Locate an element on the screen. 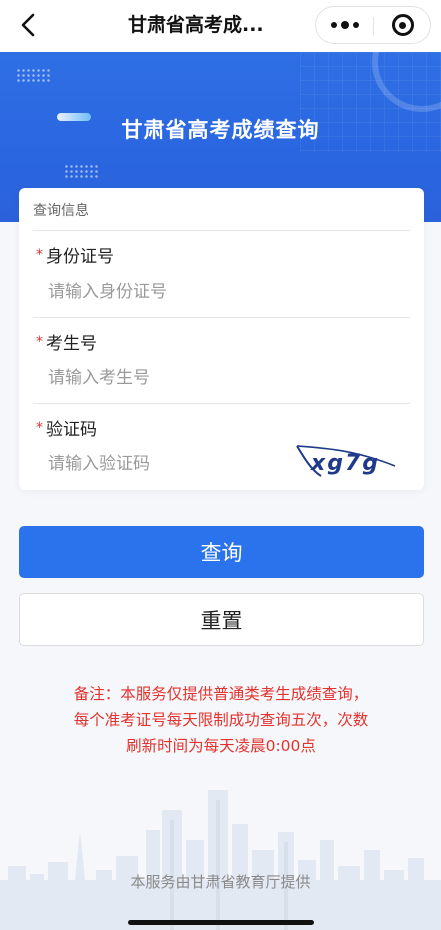 This screenshot has height=930, width=441. target-circle-icon is located at coordinates (402, 25).